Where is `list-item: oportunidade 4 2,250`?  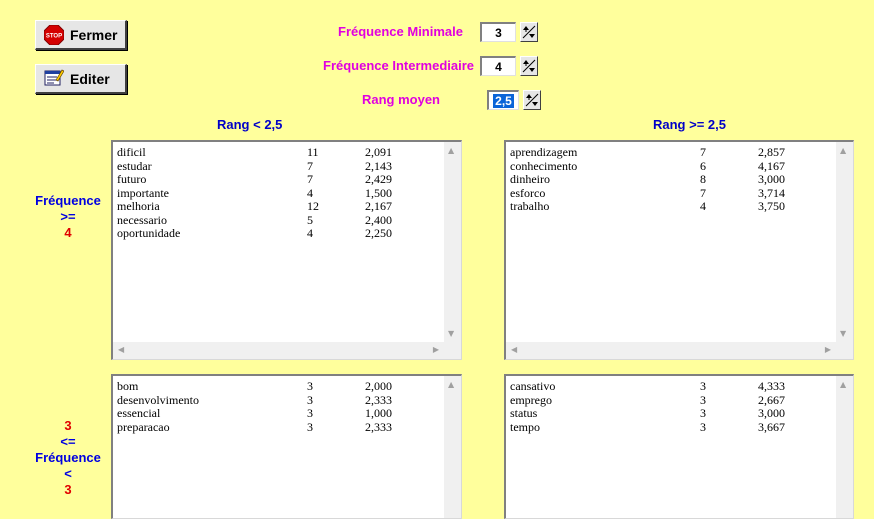 list-item: oportunidade 4 2,250 is located at coordinates (280, 233).